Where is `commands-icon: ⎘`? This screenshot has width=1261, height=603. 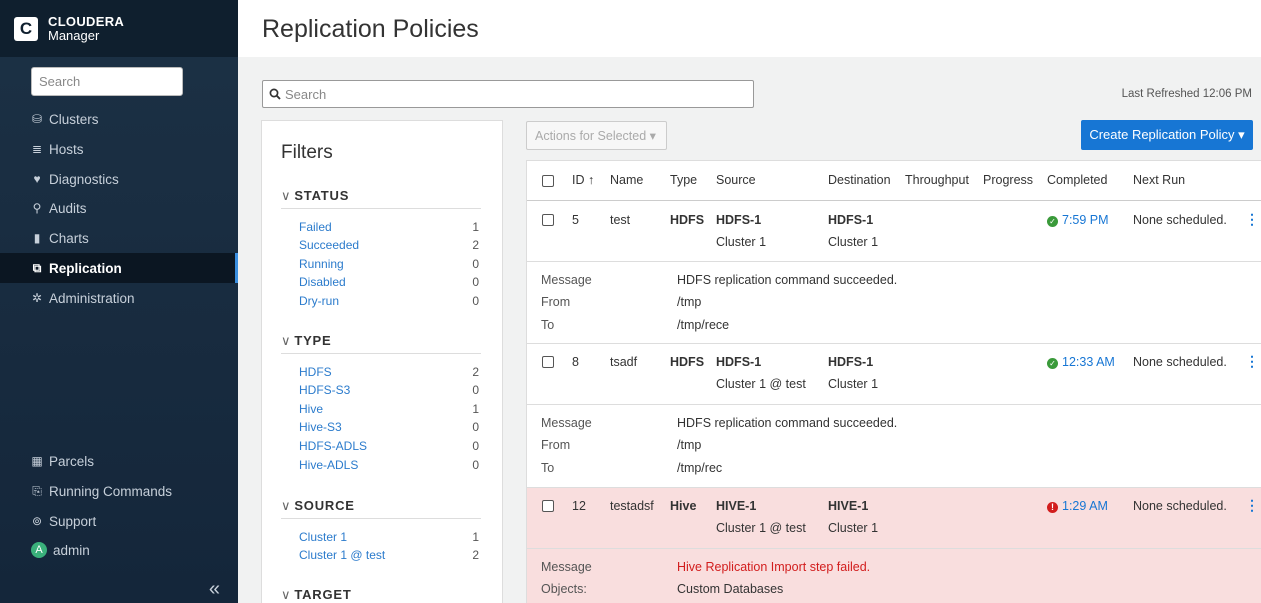
commands-icon: ⎘ is located at coordinates (37, 490).